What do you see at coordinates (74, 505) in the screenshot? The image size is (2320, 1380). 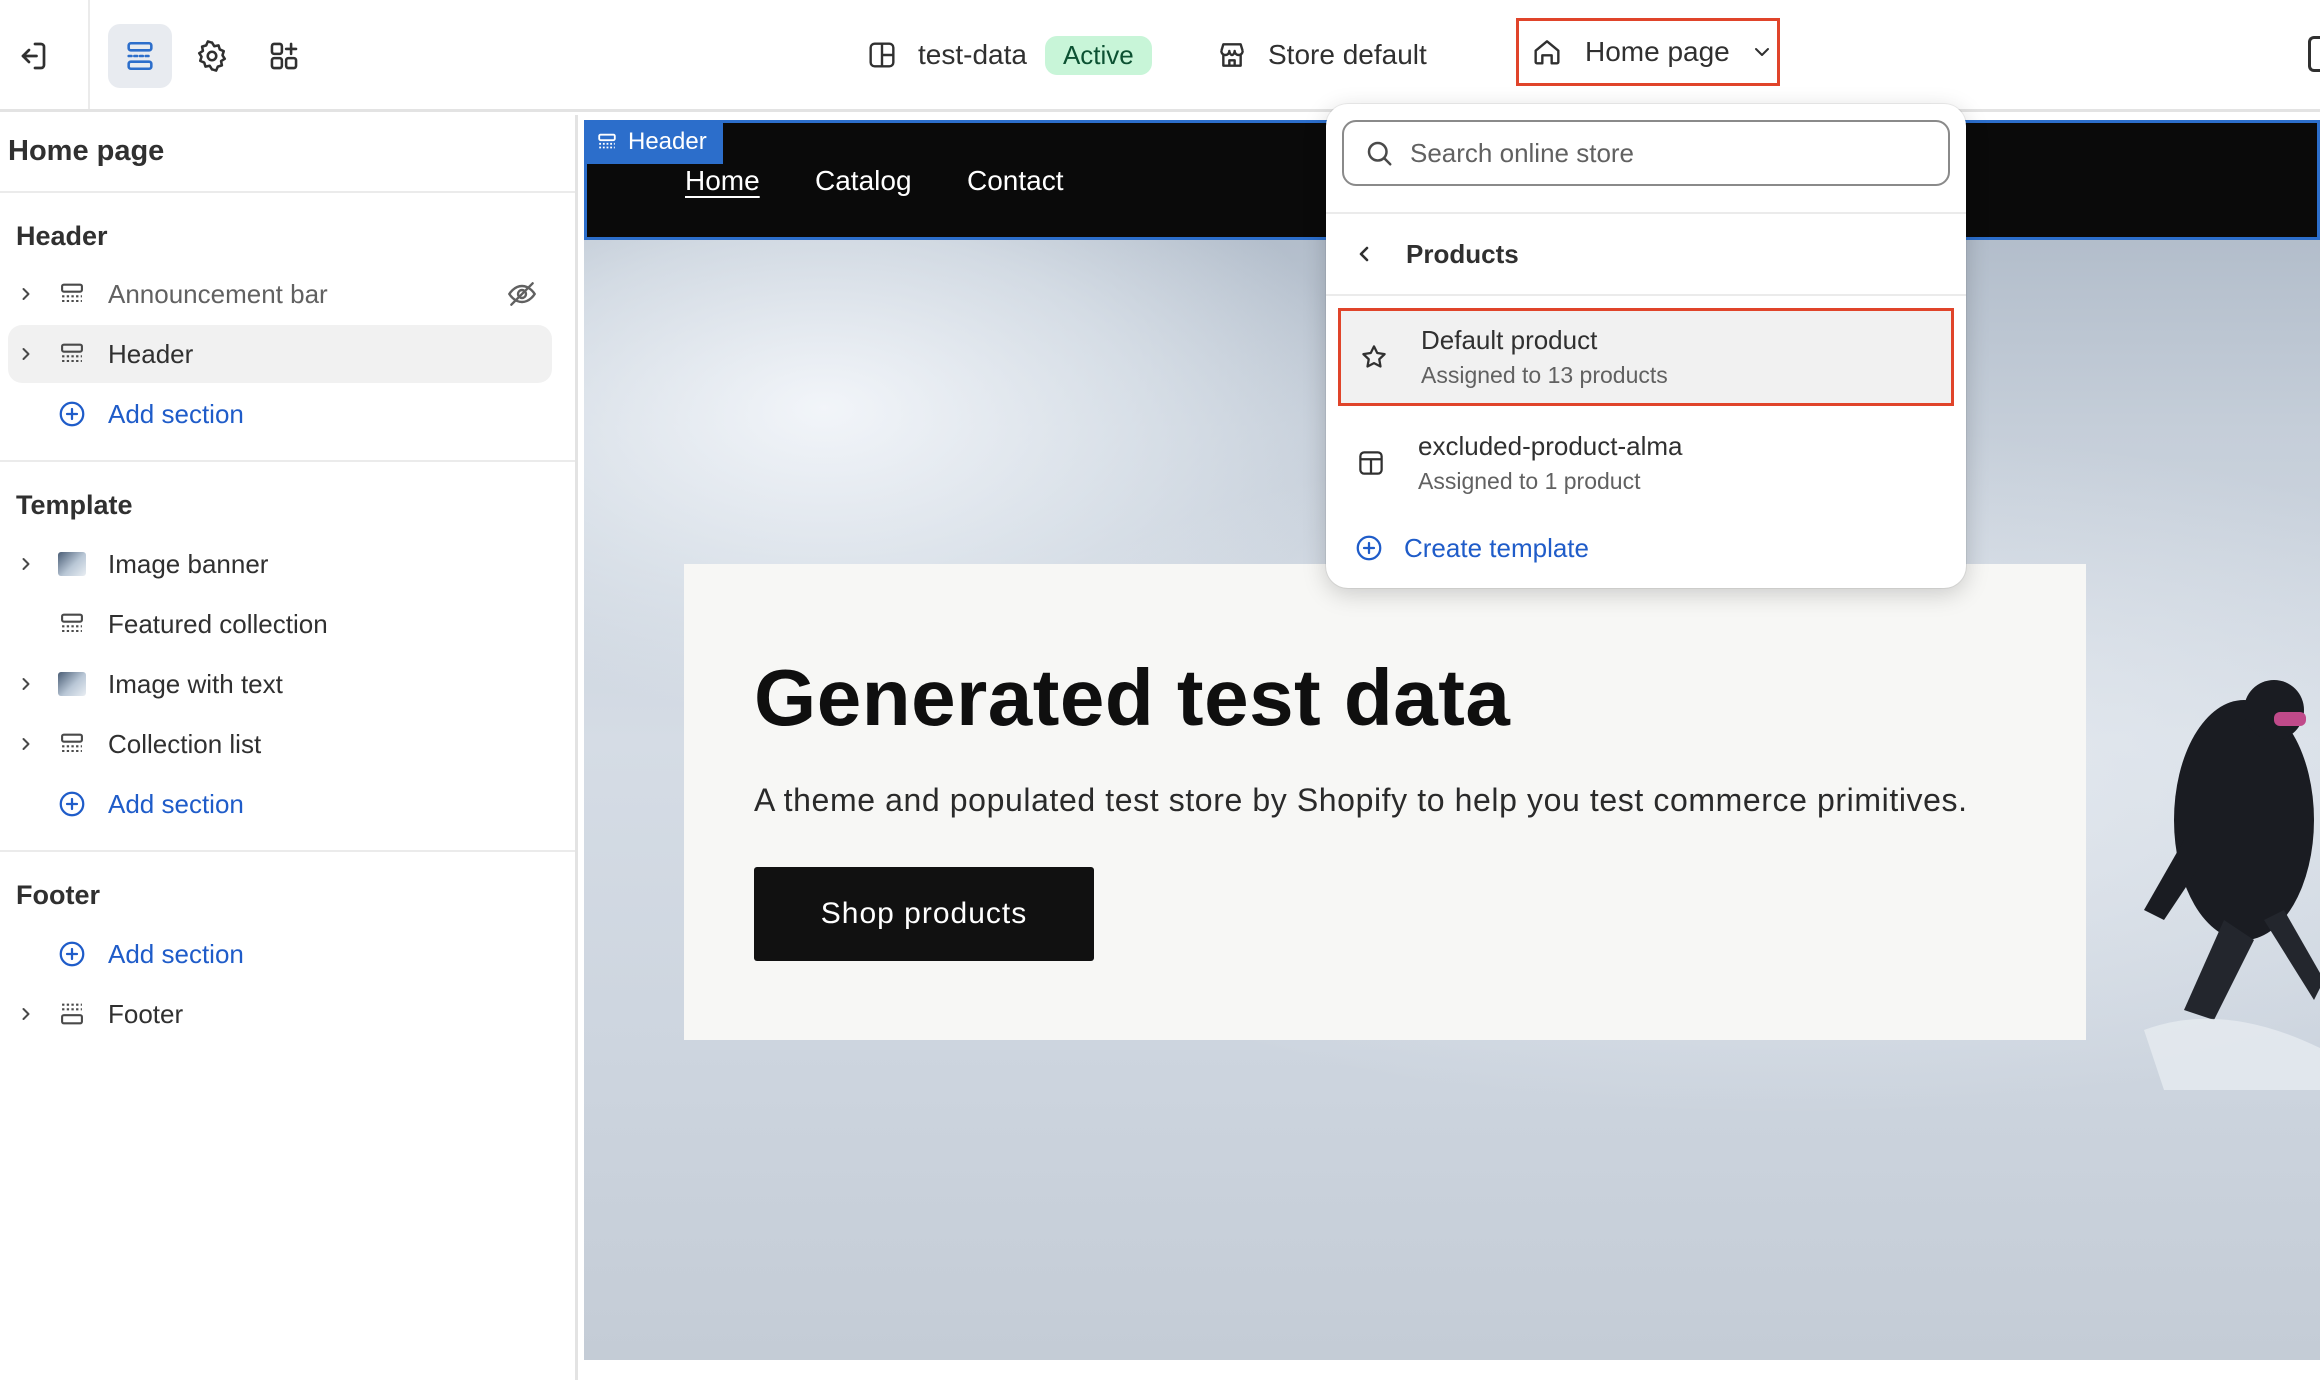 I see `group-label-template: Template` at bounding box center [74, 505].